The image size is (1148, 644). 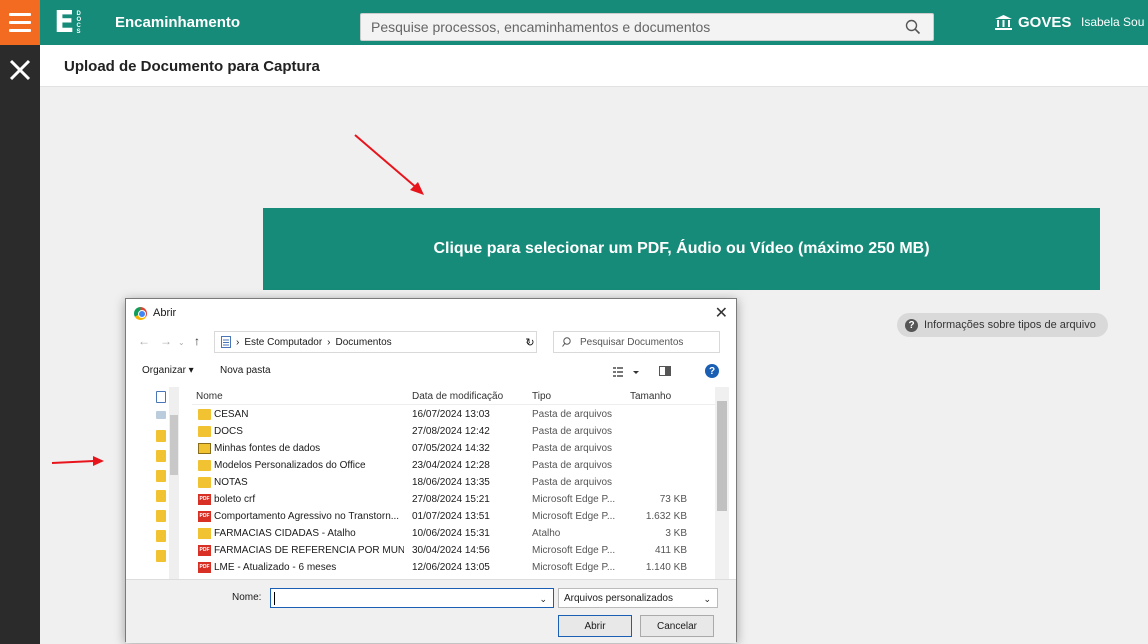 What do you see at coordinates (140, 313) in the screenshot?
I see `chrome-icon` at bounding box center [140, 313].